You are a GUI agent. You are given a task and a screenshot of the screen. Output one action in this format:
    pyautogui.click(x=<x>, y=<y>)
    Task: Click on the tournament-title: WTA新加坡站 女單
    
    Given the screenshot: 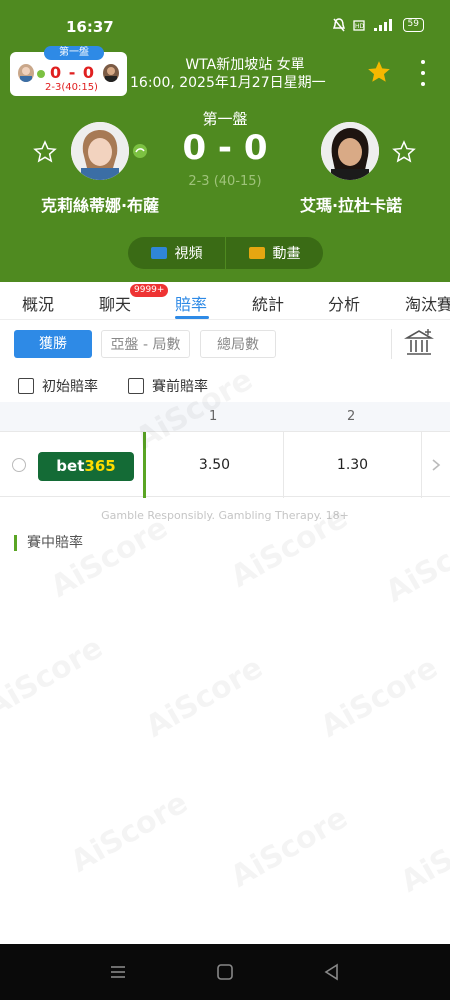 What is the action you would take?
    pyautogui.click(x=245, y=65)
    